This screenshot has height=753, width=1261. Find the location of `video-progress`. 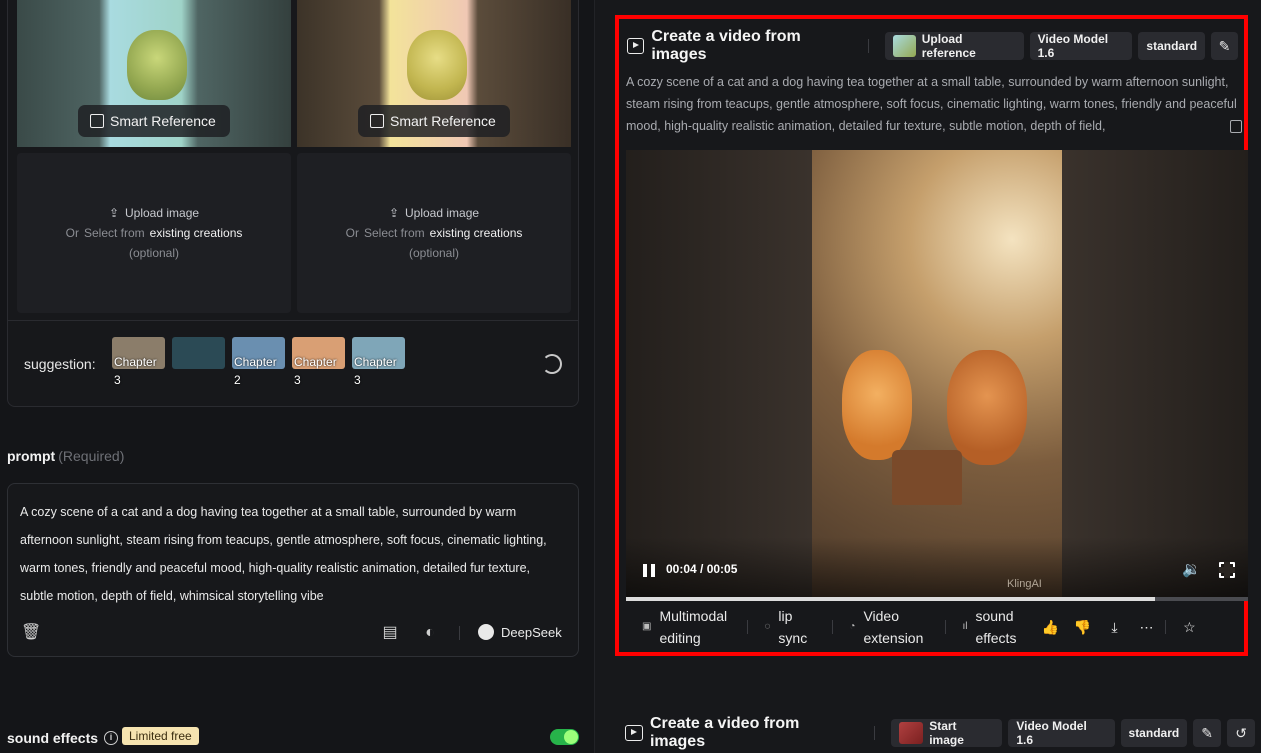

video-progress is located at coordinates (937, 599).